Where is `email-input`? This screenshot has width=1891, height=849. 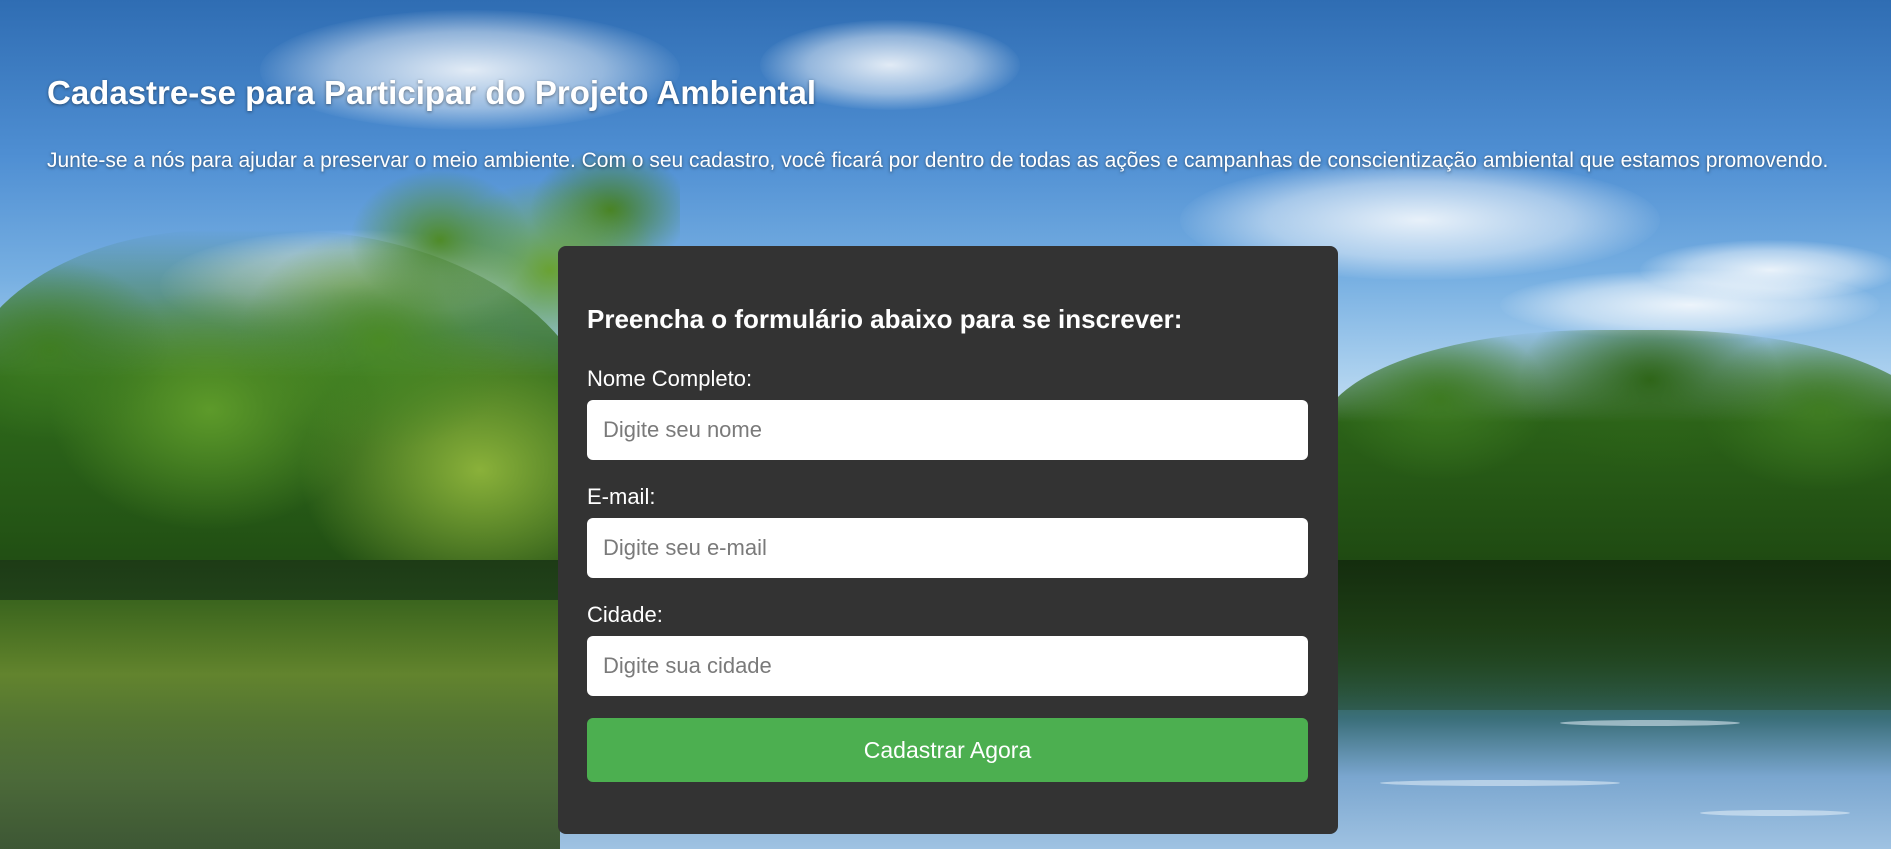
email-input is located at coordinates (947, 548).